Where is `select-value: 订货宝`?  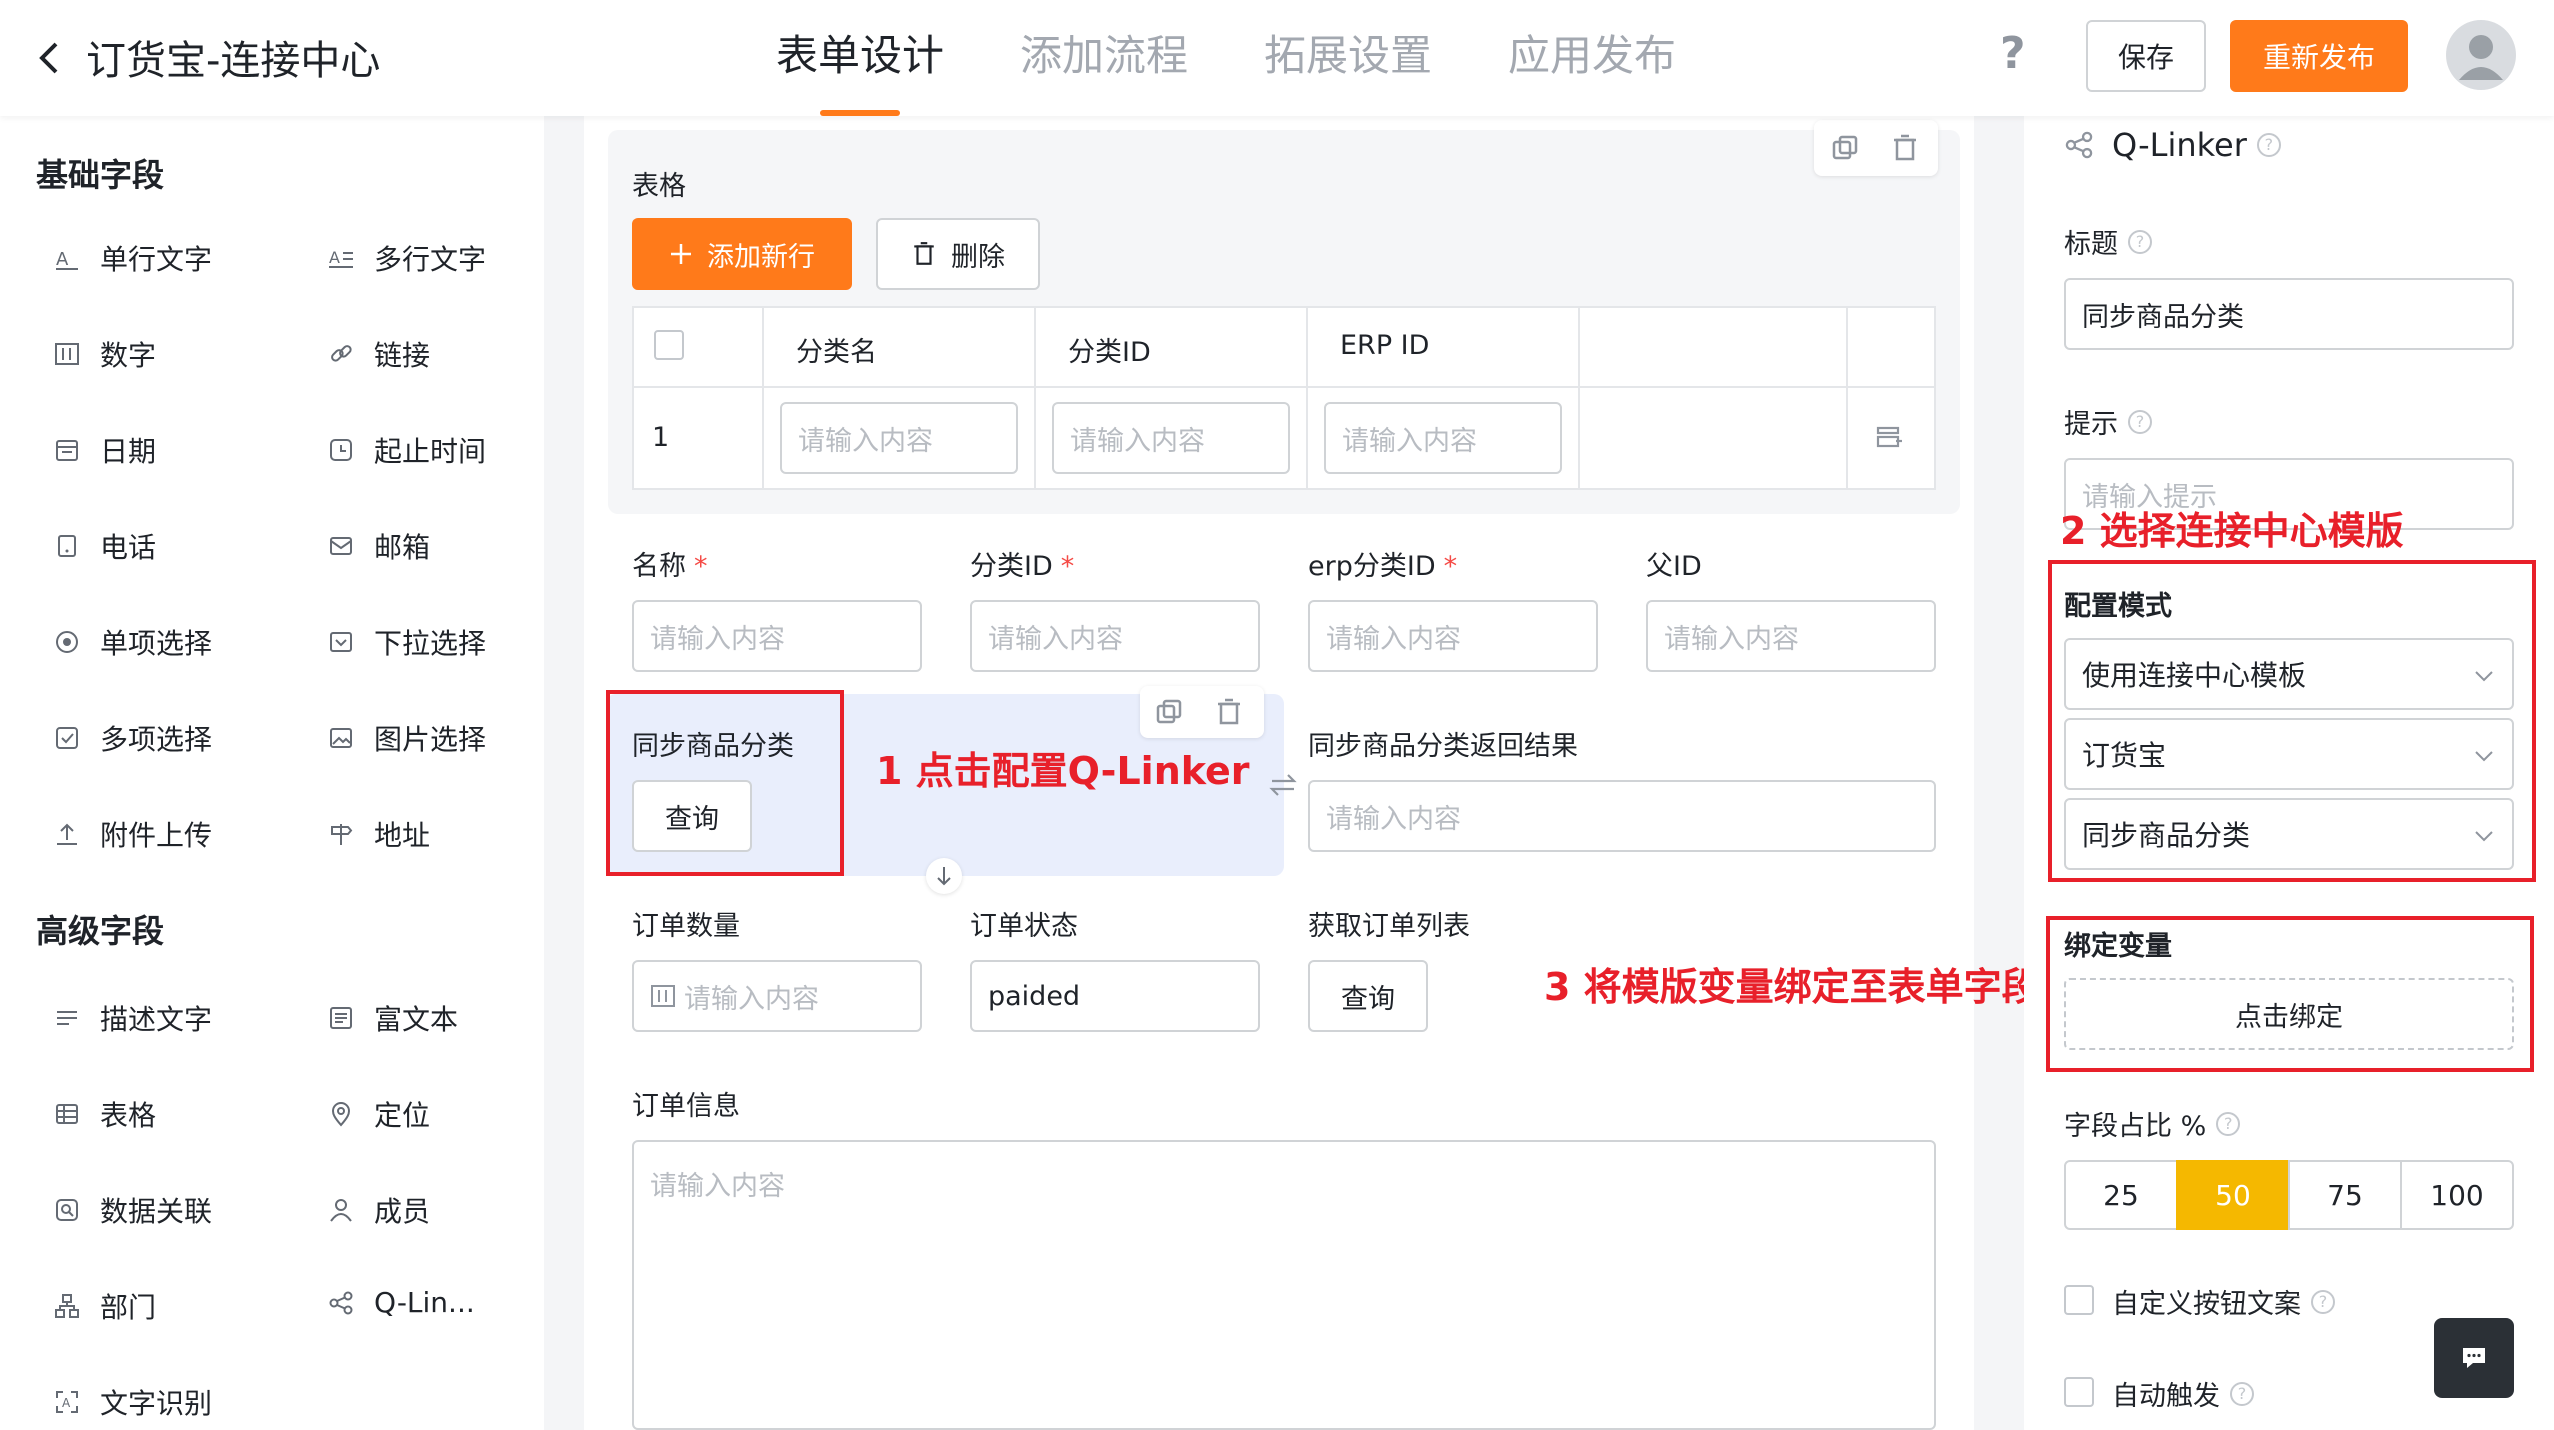 select-value: 订货宝 is located at coordinates (2124, 755).